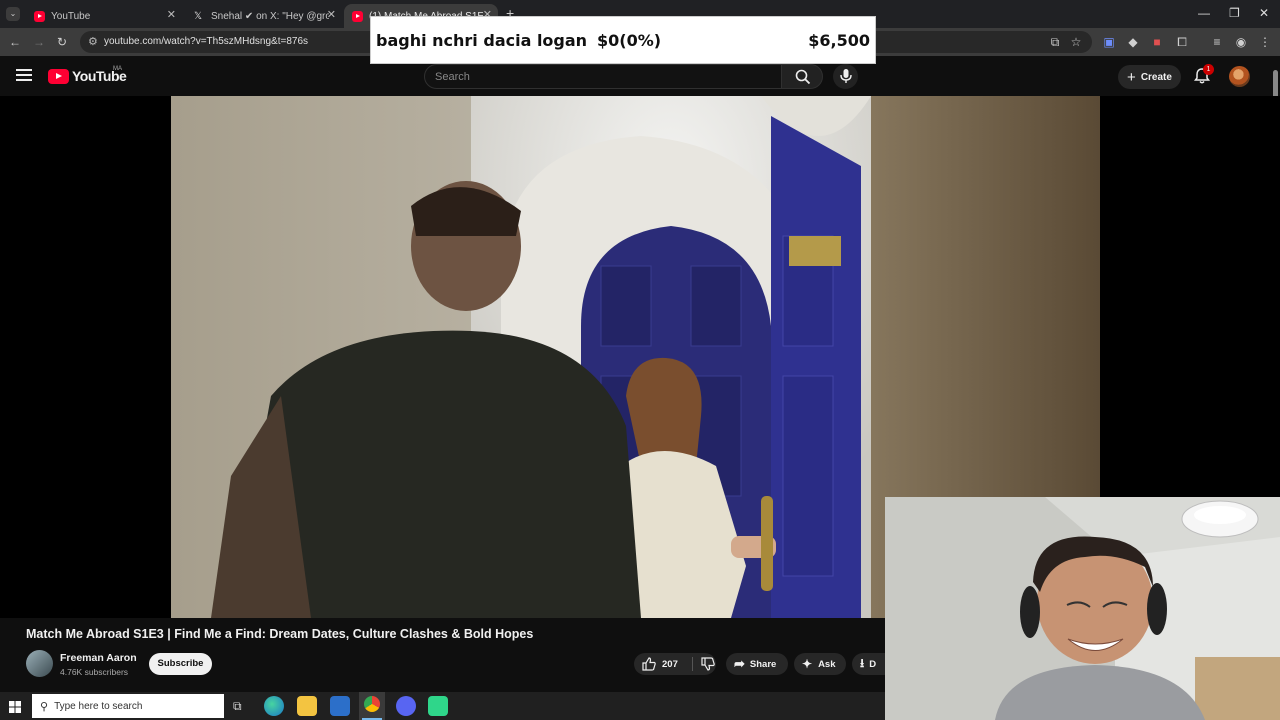  I want to click on x-icon: 𝕏, so click(198, 16).